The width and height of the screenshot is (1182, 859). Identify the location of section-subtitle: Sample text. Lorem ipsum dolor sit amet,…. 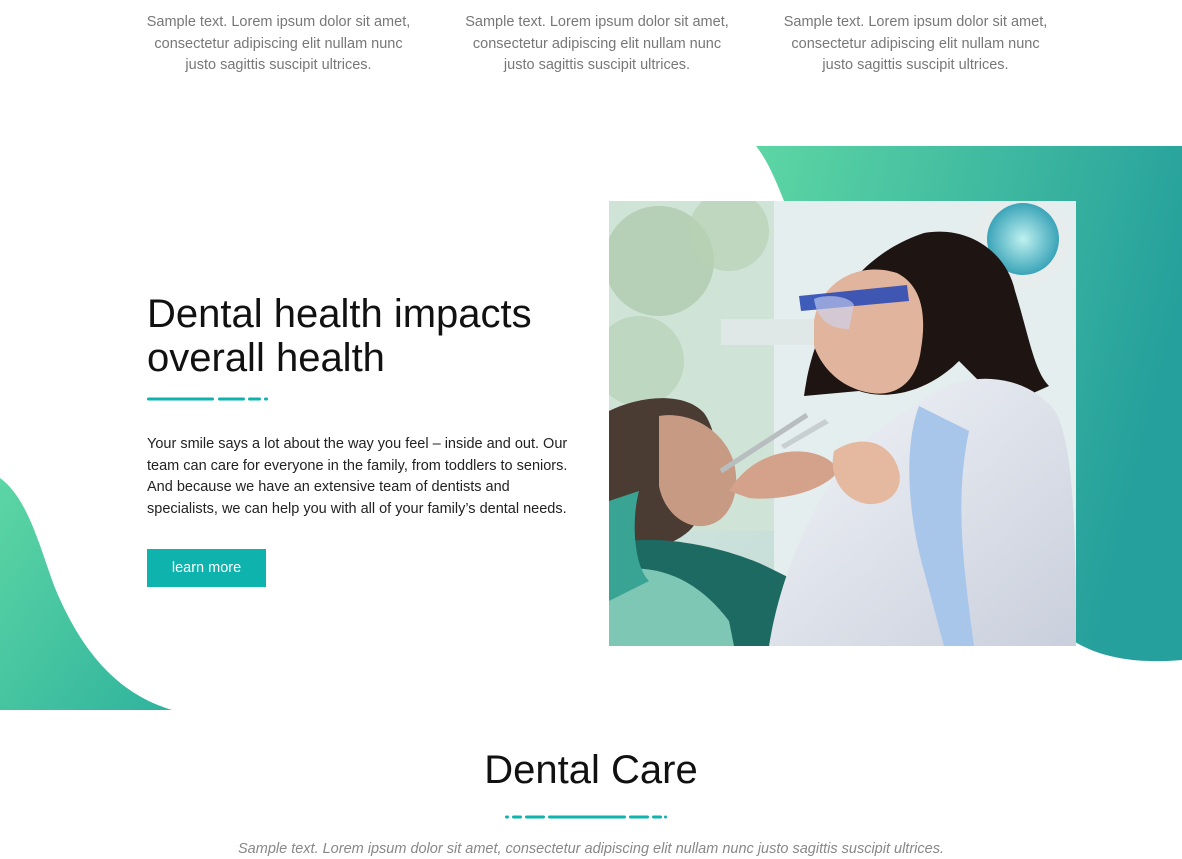
(591, 849).